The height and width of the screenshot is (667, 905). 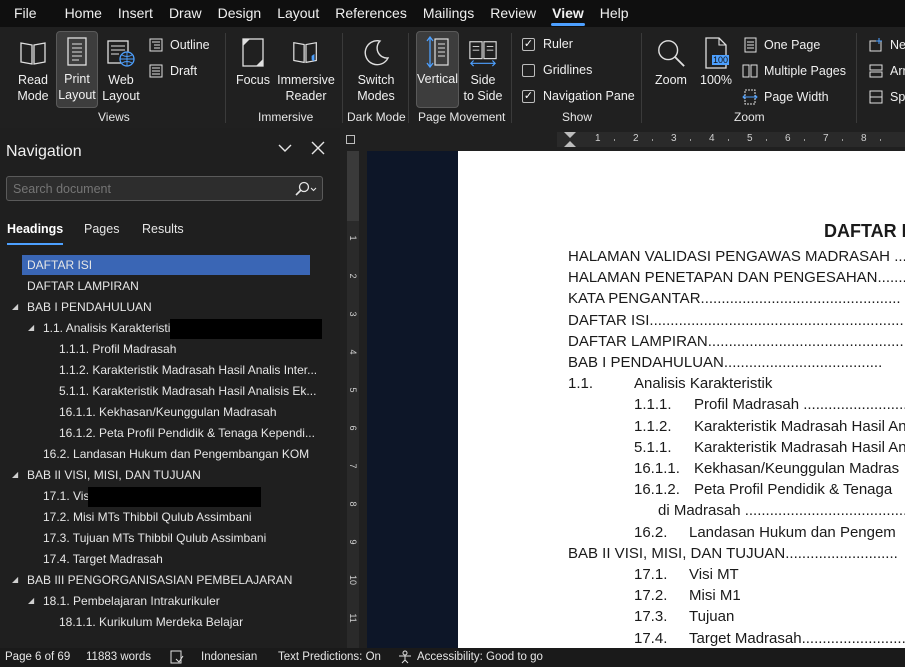 What do you see at coordinates (25, 13) in the screenshot?
I see `menu-file: File` at bounding box center [25, 13].